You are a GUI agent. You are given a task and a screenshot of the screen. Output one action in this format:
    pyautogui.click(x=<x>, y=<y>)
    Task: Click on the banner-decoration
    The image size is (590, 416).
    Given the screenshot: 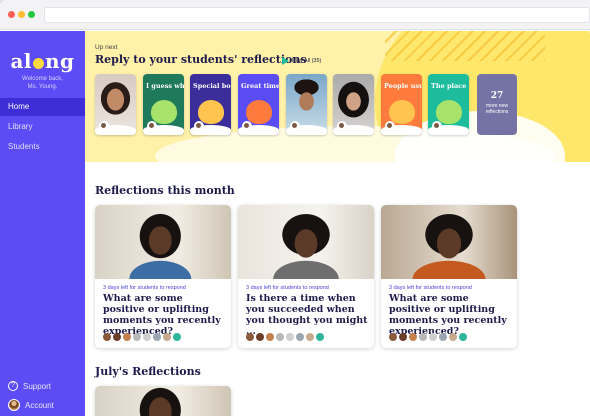 What is the action you would take?
    pyautogui.click(x=465, y=46)
    